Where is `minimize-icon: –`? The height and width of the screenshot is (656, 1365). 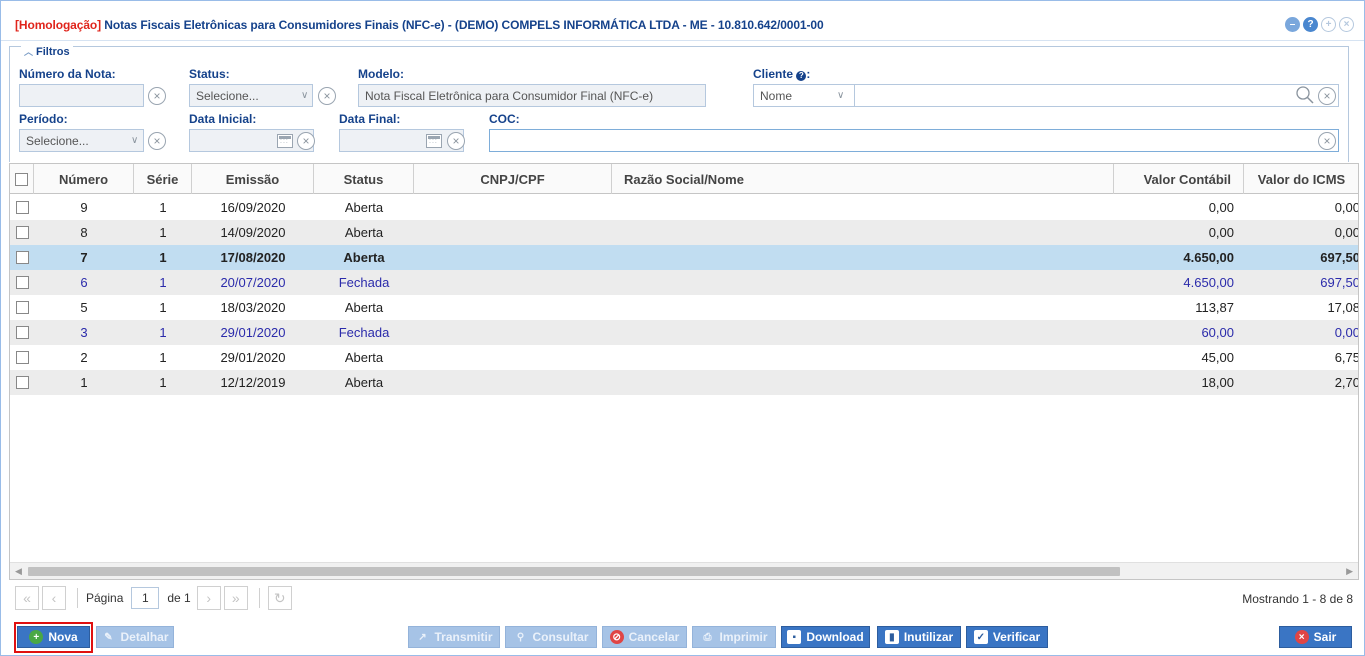 minimize-icon: – is located at coordinates (1292, 24).